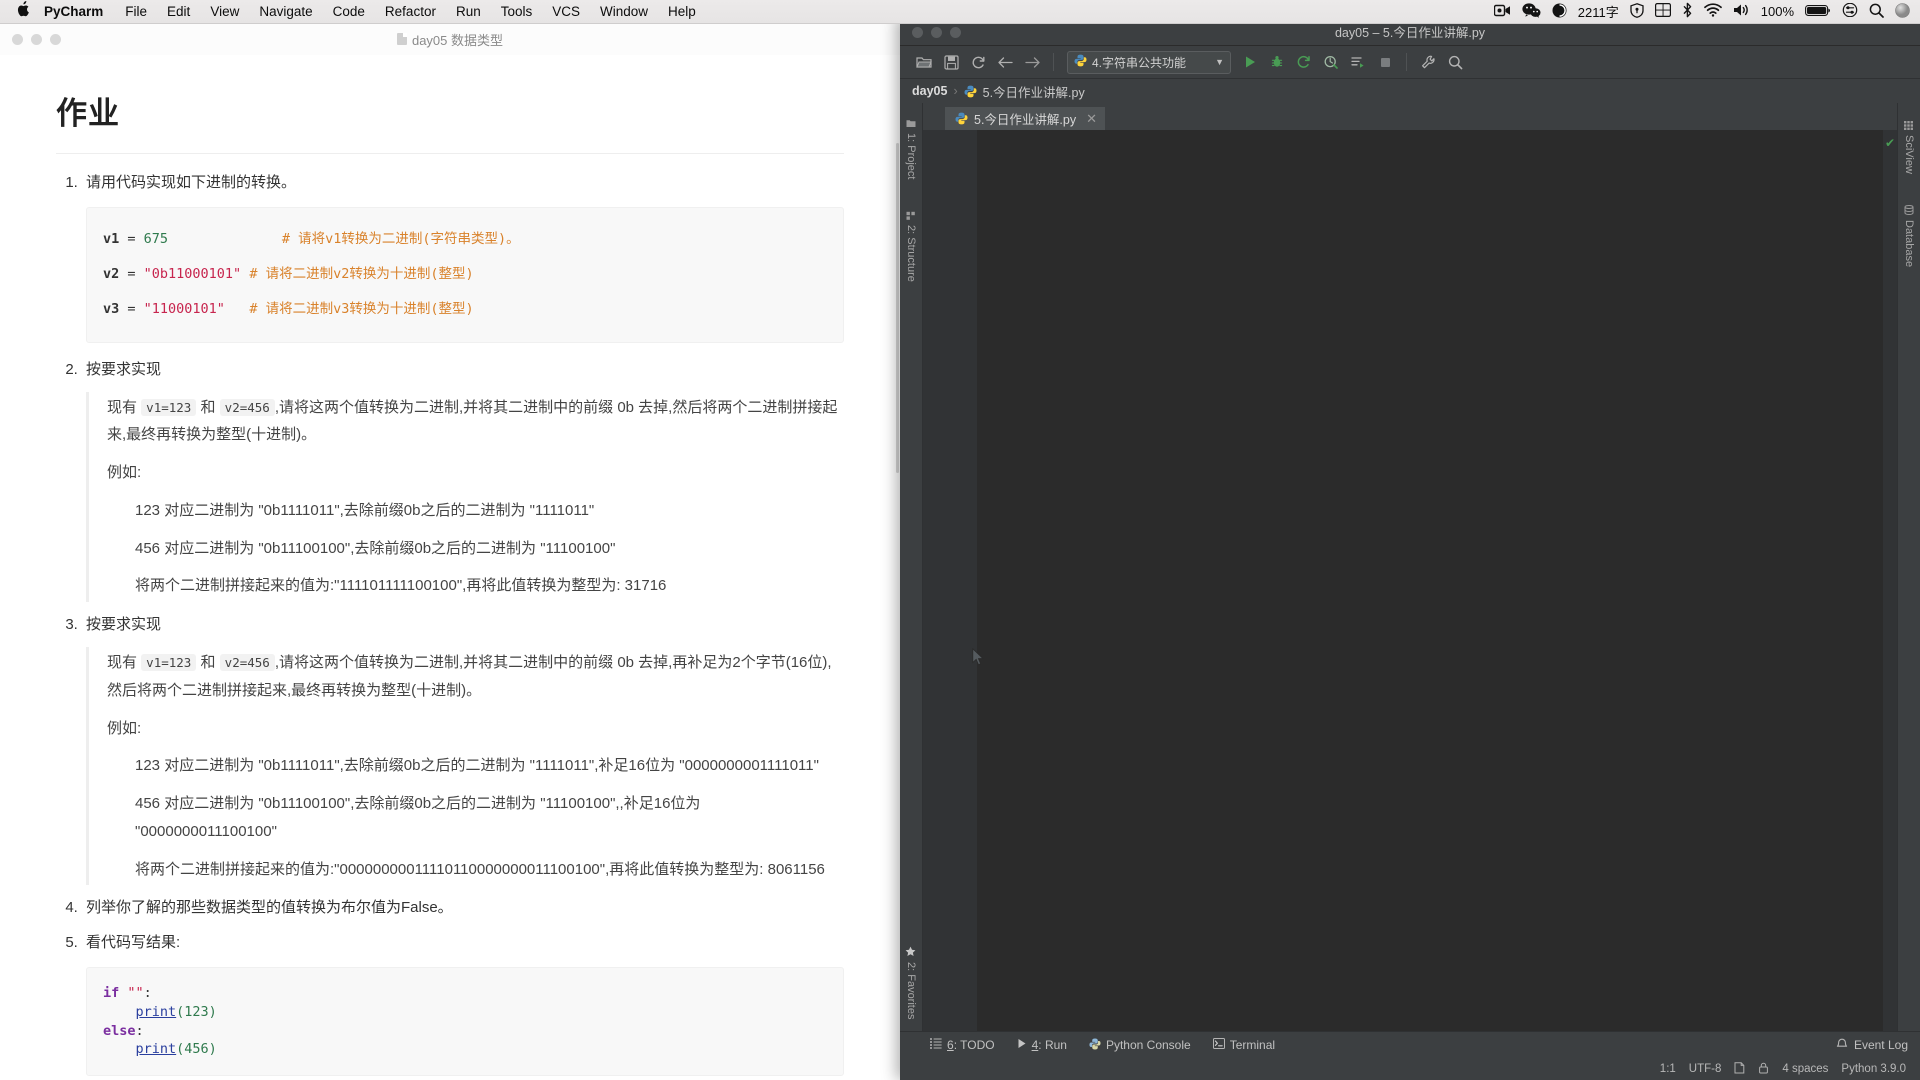  Describe the element at coordinates (1005, 62) in the screenshot. I see `arrow-left-icon` at that location.